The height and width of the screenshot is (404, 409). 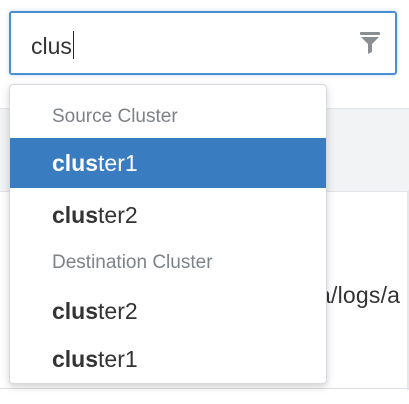 I want to click on search-input-value: clus, so click(x=51, y=46).